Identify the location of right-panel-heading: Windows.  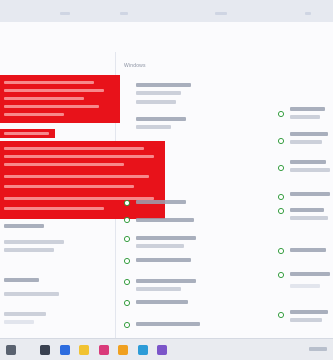
(135, 66).